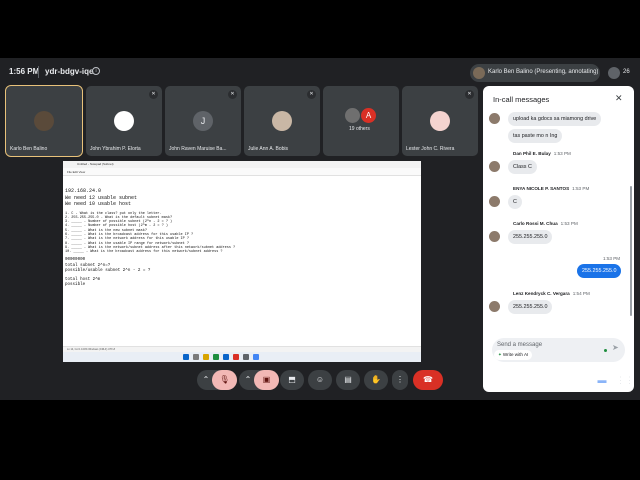 This screenshot has height=480, width=640. Describe the element at coordinates (196, 357) in the screenshot. I see `search-icon` at that location.